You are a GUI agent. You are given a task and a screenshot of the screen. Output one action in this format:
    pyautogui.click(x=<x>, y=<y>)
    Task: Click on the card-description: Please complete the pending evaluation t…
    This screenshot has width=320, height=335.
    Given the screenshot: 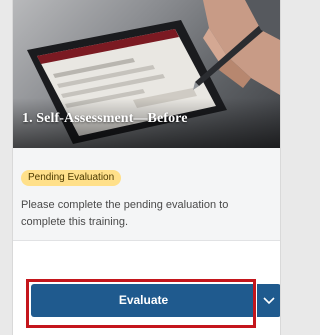 What is the action you would take?
    pyautogui.click(x=125, y=213)
    